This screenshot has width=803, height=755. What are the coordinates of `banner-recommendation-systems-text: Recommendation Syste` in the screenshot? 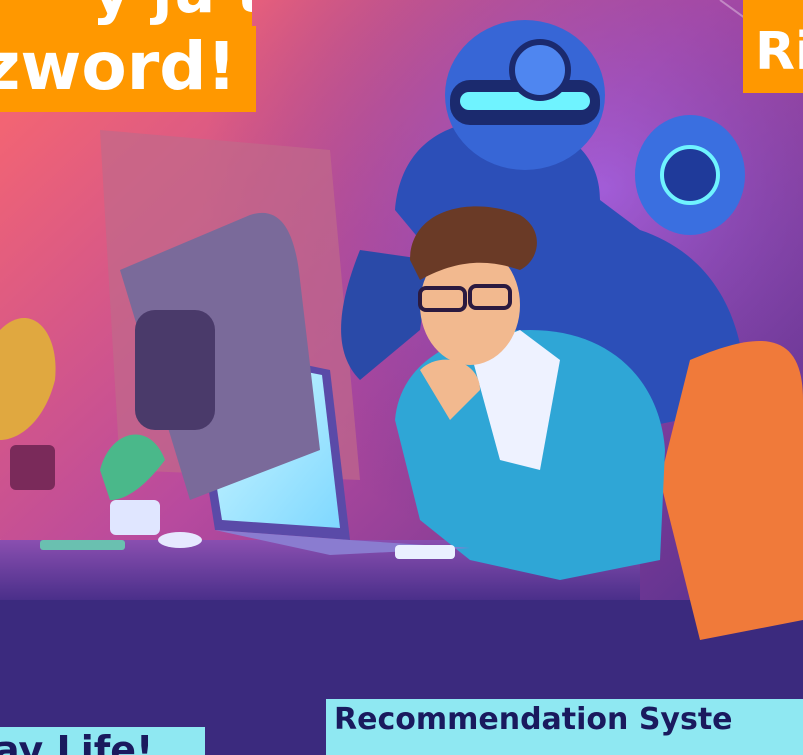 It's located at (533, 719).